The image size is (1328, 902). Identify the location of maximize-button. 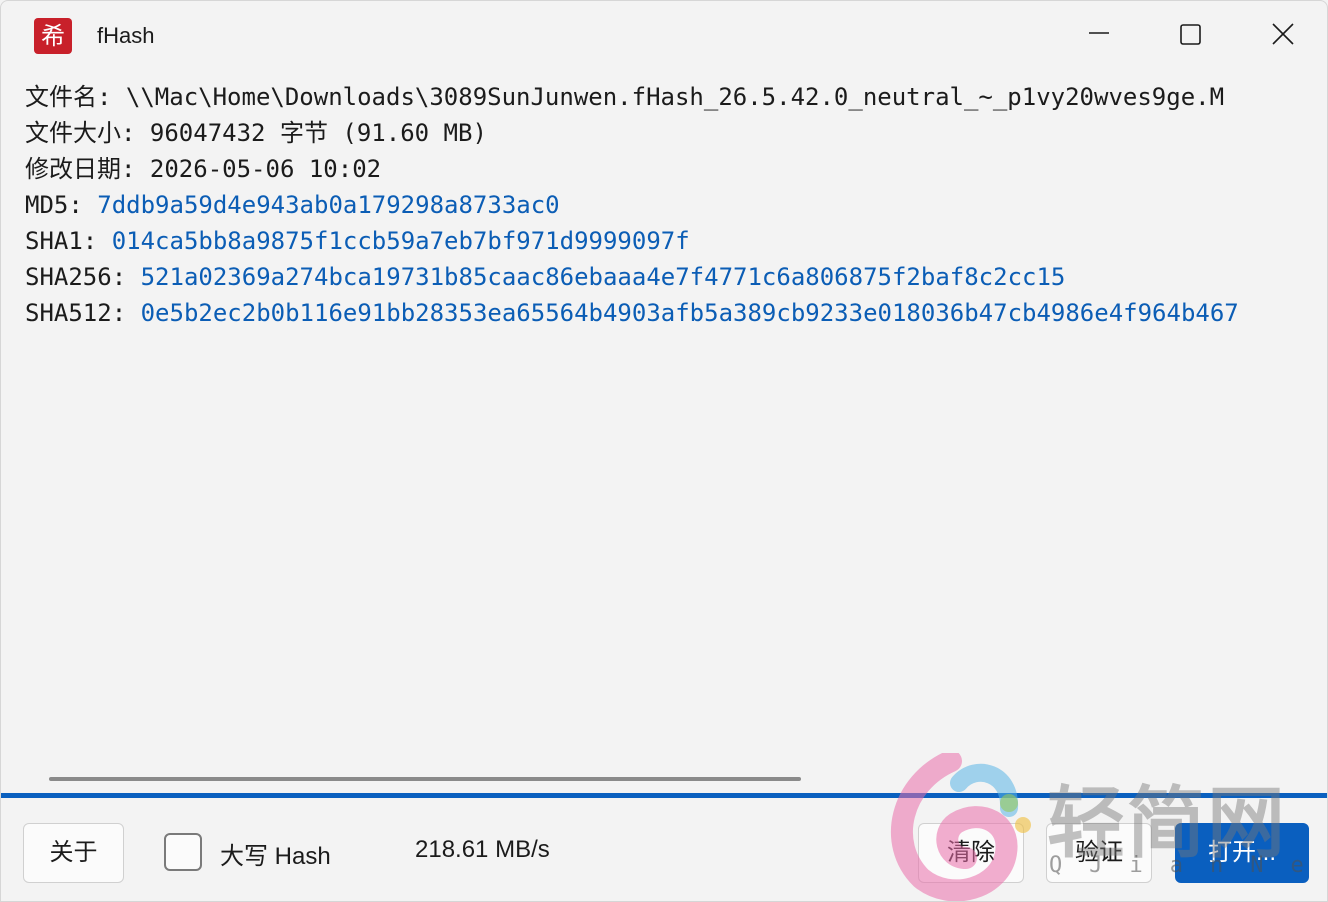
(1191, 35).